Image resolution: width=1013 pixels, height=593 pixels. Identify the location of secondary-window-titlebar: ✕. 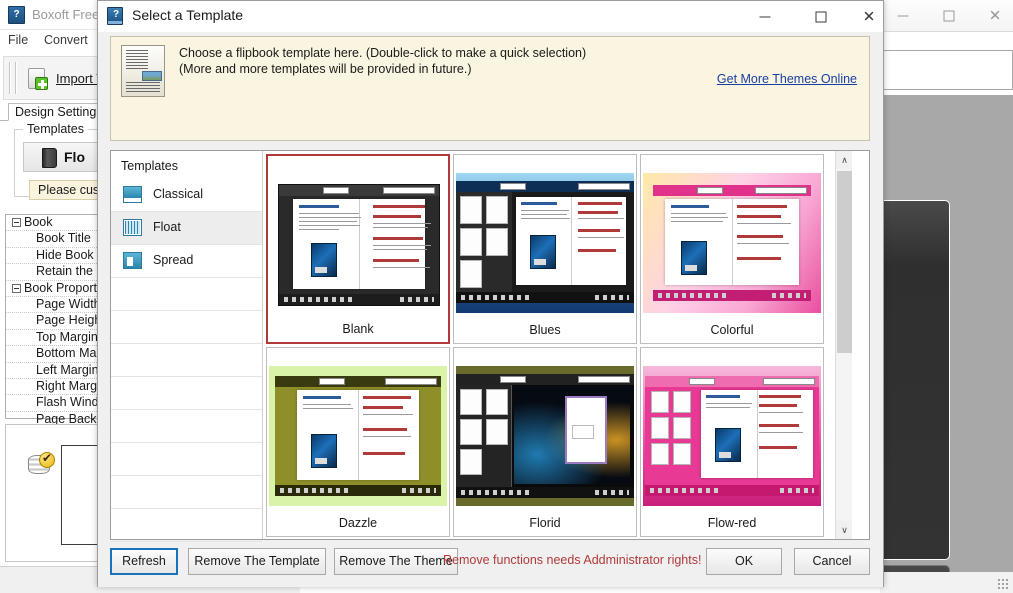
(946, 16).